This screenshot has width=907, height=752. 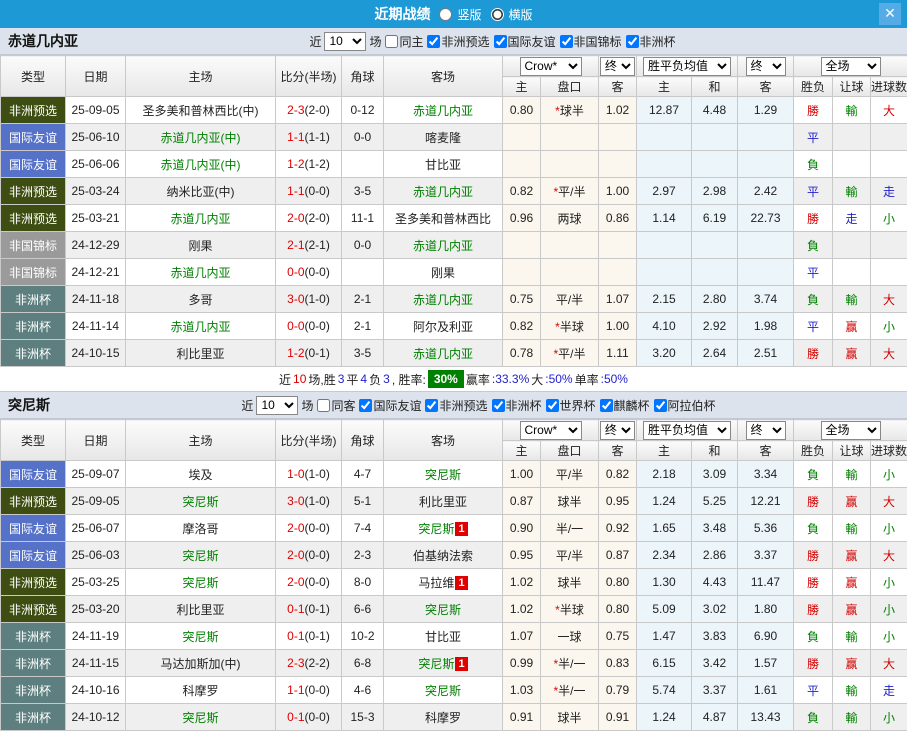 I want to click on home-odds-cell: 0.96, so click(x=521, y=218).